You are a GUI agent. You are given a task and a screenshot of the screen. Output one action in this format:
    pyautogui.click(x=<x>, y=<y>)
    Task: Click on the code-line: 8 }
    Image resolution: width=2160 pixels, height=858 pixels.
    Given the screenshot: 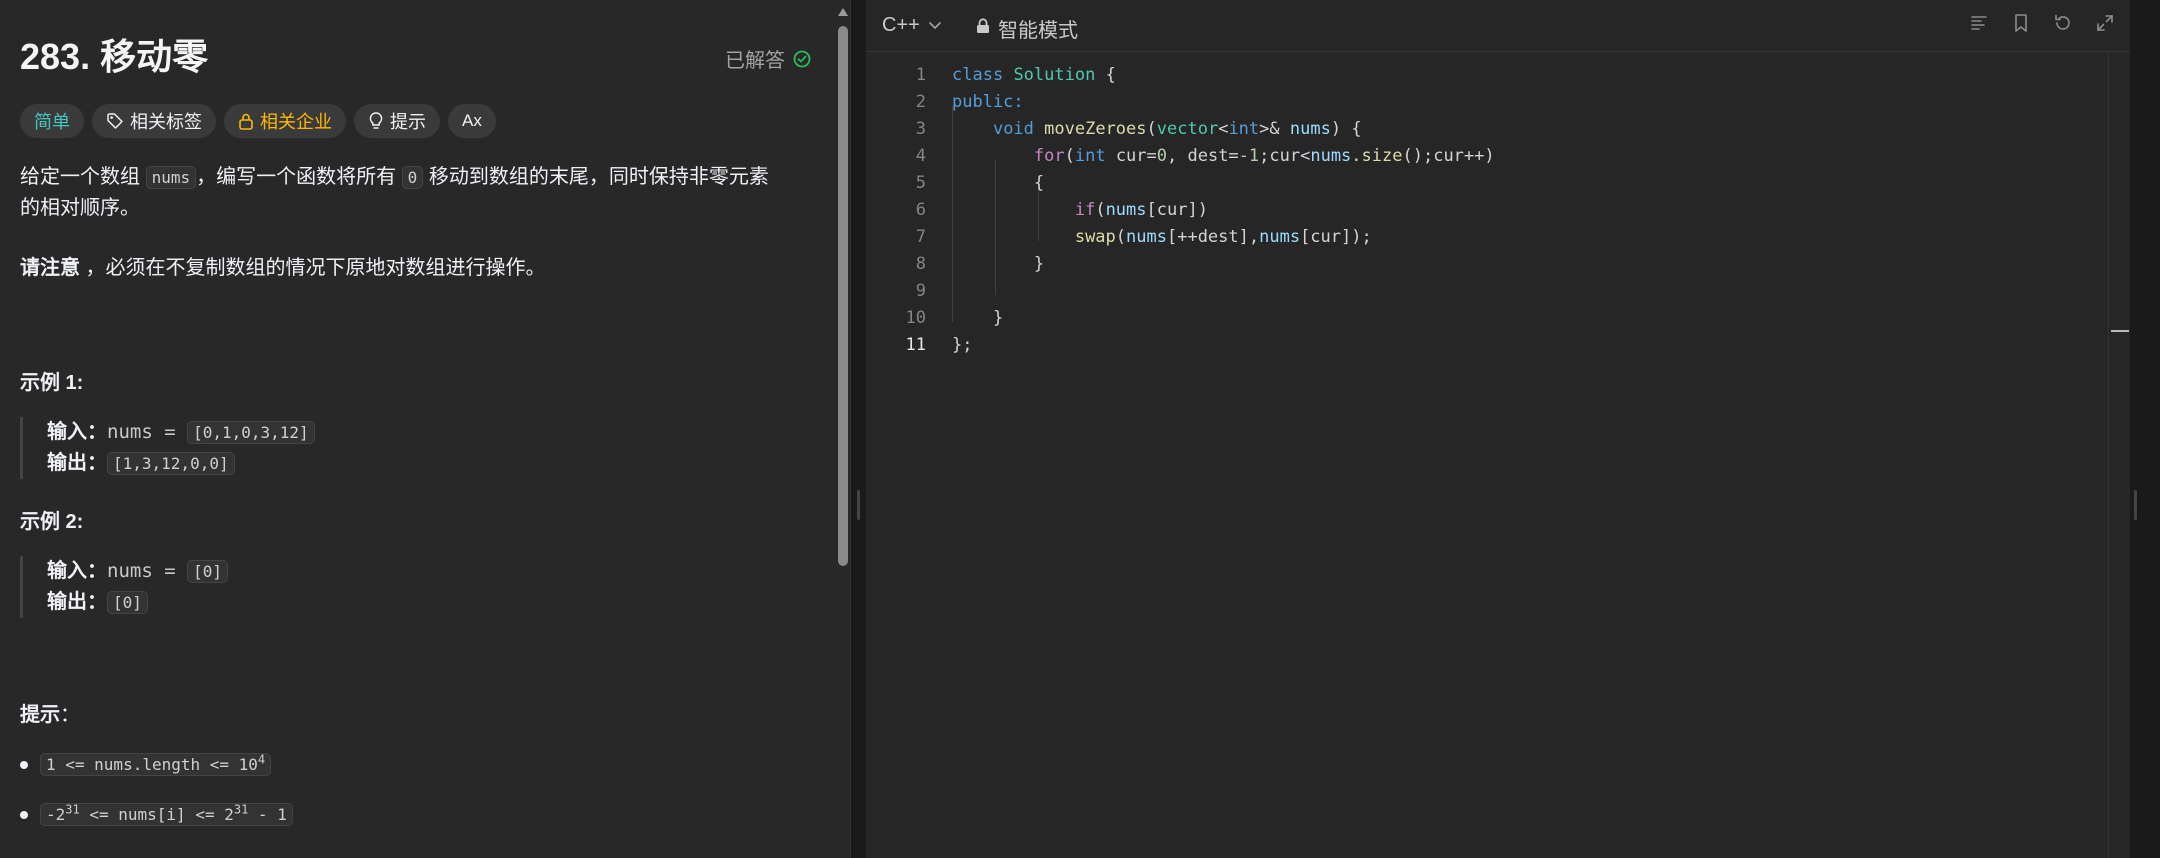 What is the action you would take?
    pyautogui.click(x=1486, y=264)
    